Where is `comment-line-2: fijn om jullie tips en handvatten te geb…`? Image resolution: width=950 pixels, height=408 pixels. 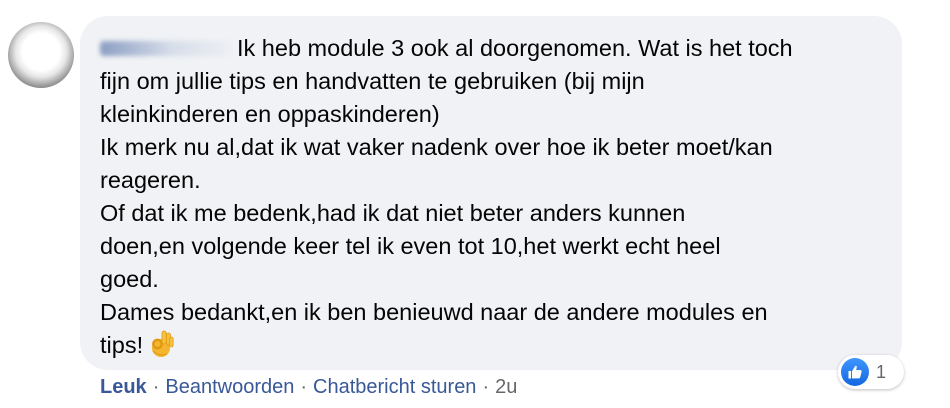
comment-line-2: fijn om jullie tips en handvatten te geb… is located at coordinates (372, 81).